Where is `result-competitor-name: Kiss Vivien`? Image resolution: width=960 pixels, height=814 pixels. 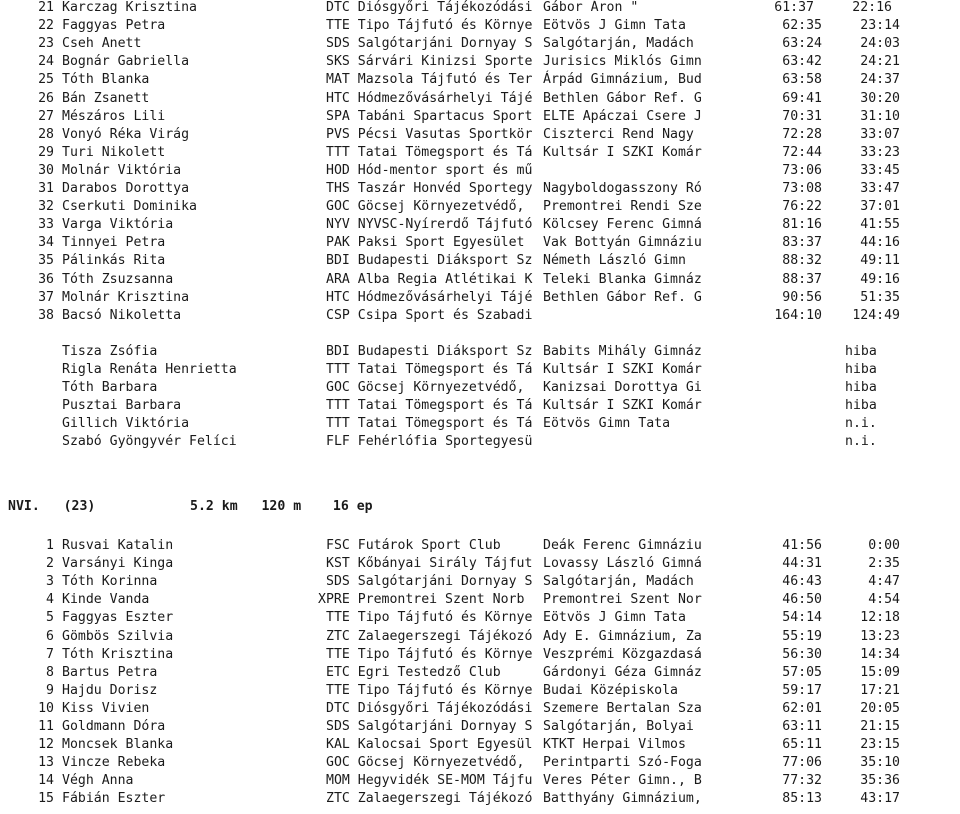 result-competitor-name: Kiss Vivien is located at coordinates (106, 708).